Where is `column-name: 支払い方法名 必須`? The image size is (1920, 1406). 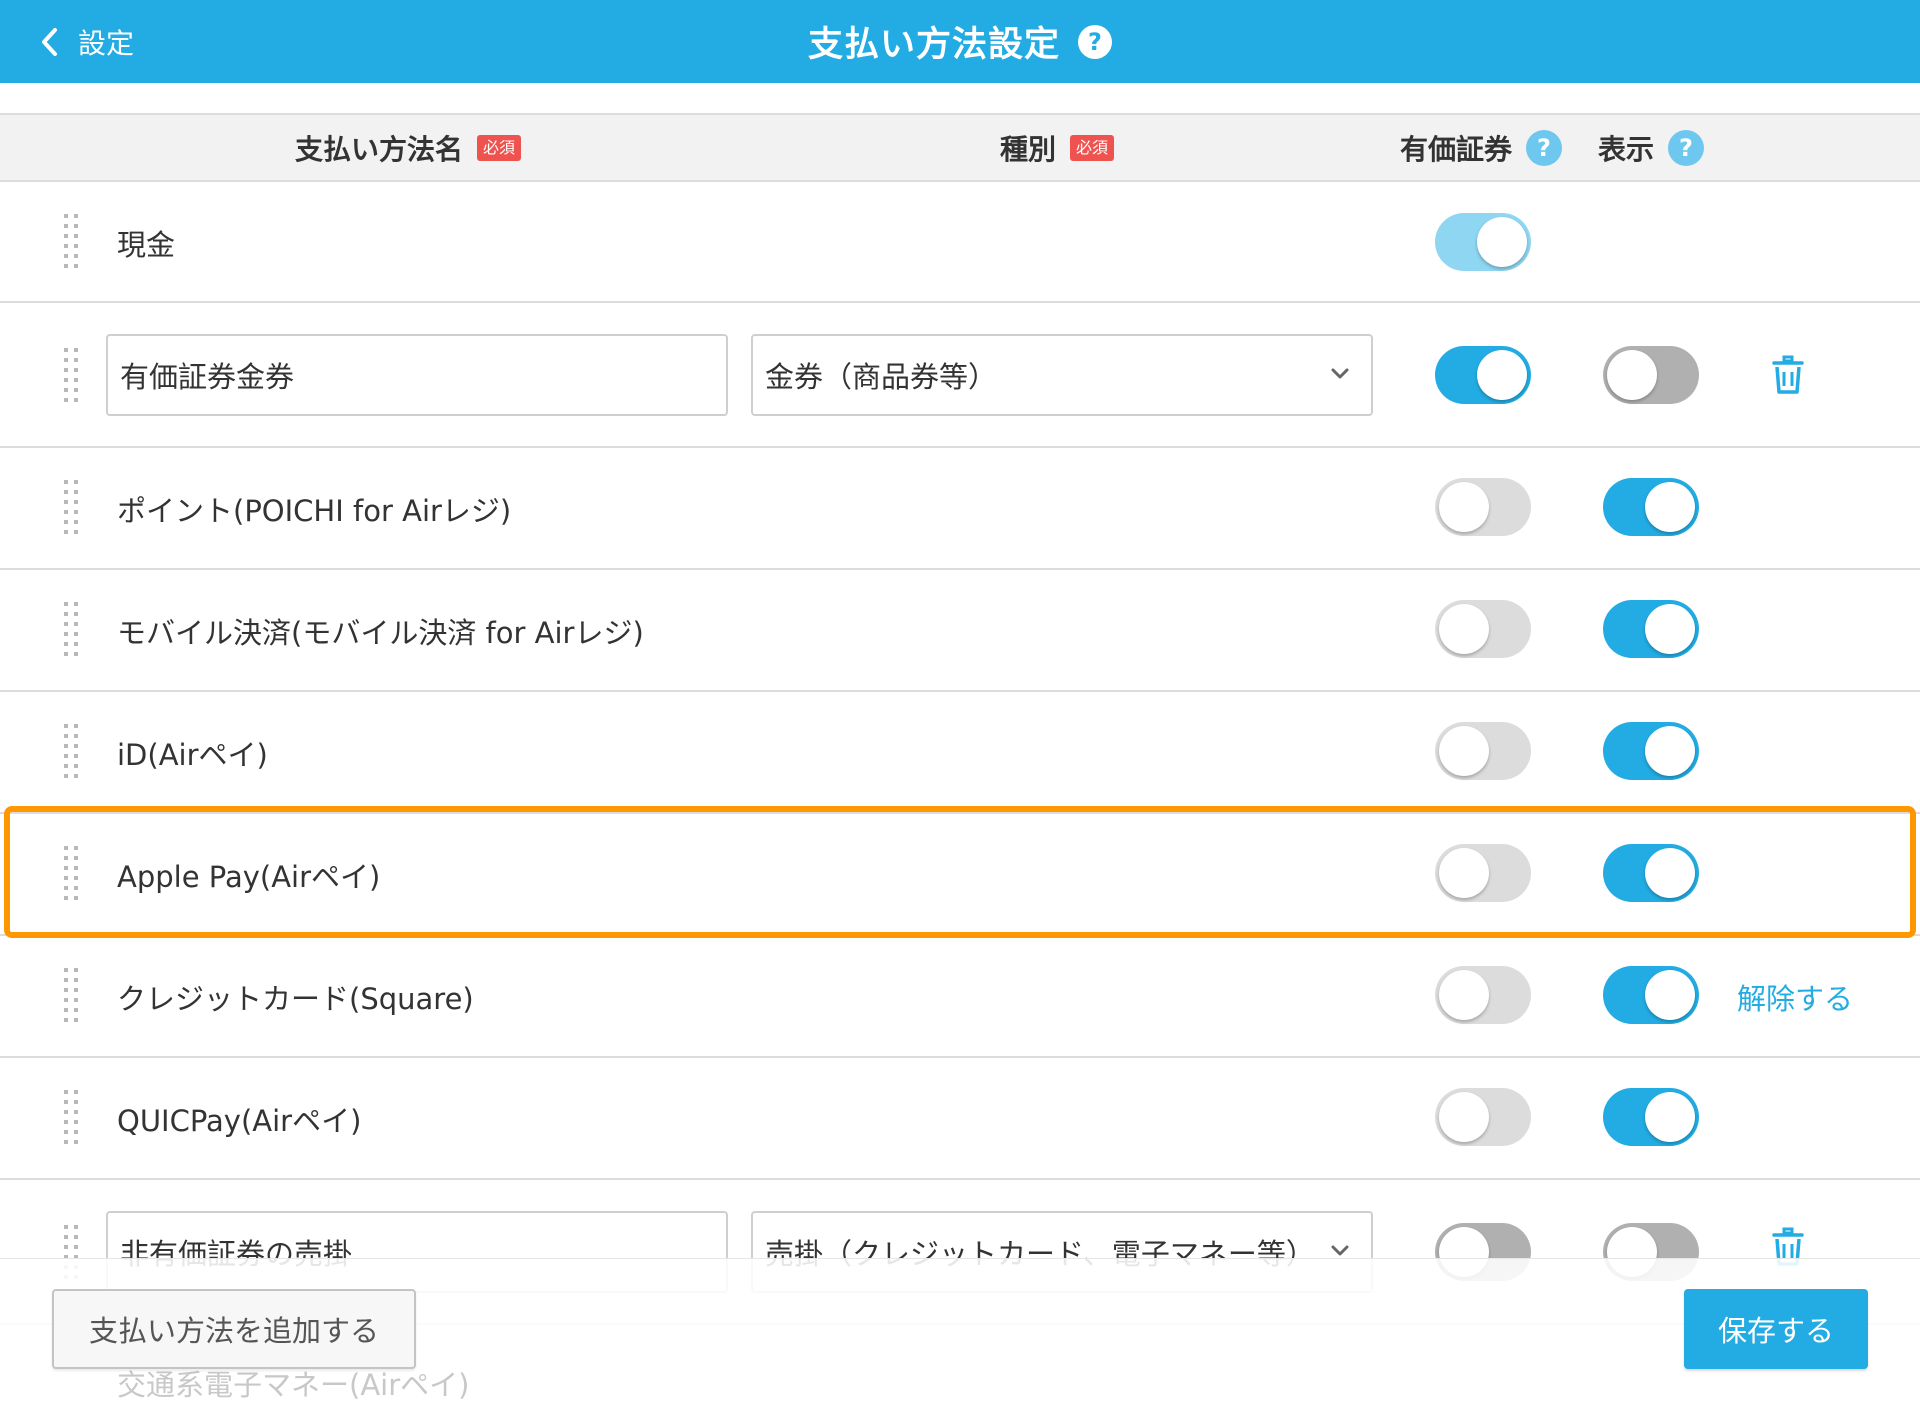
column-name: 支払い方法名 必須 is located at coordinates (408, 147).